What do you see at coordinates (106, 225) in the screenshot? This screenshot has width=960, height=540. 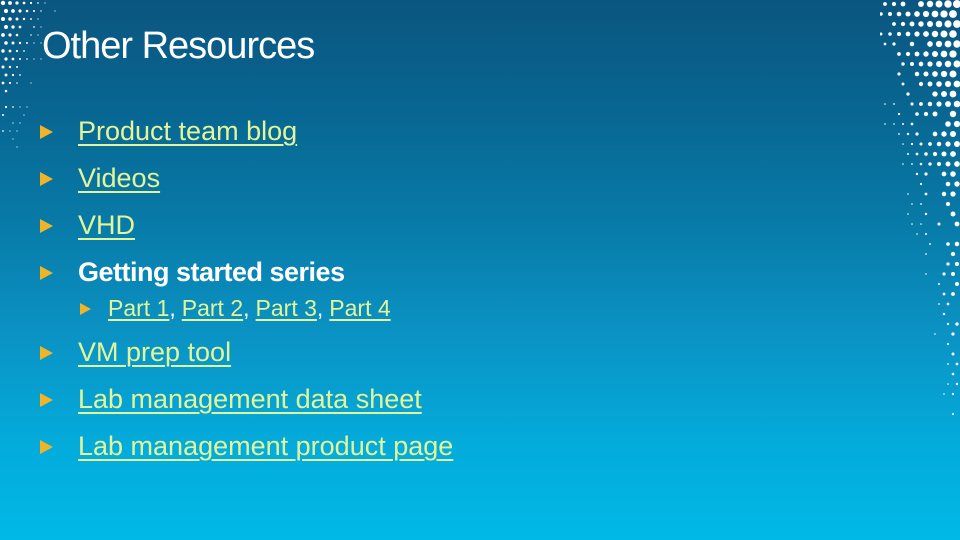 I see `vhd-link: VHD` at bounding box center [106, 225].